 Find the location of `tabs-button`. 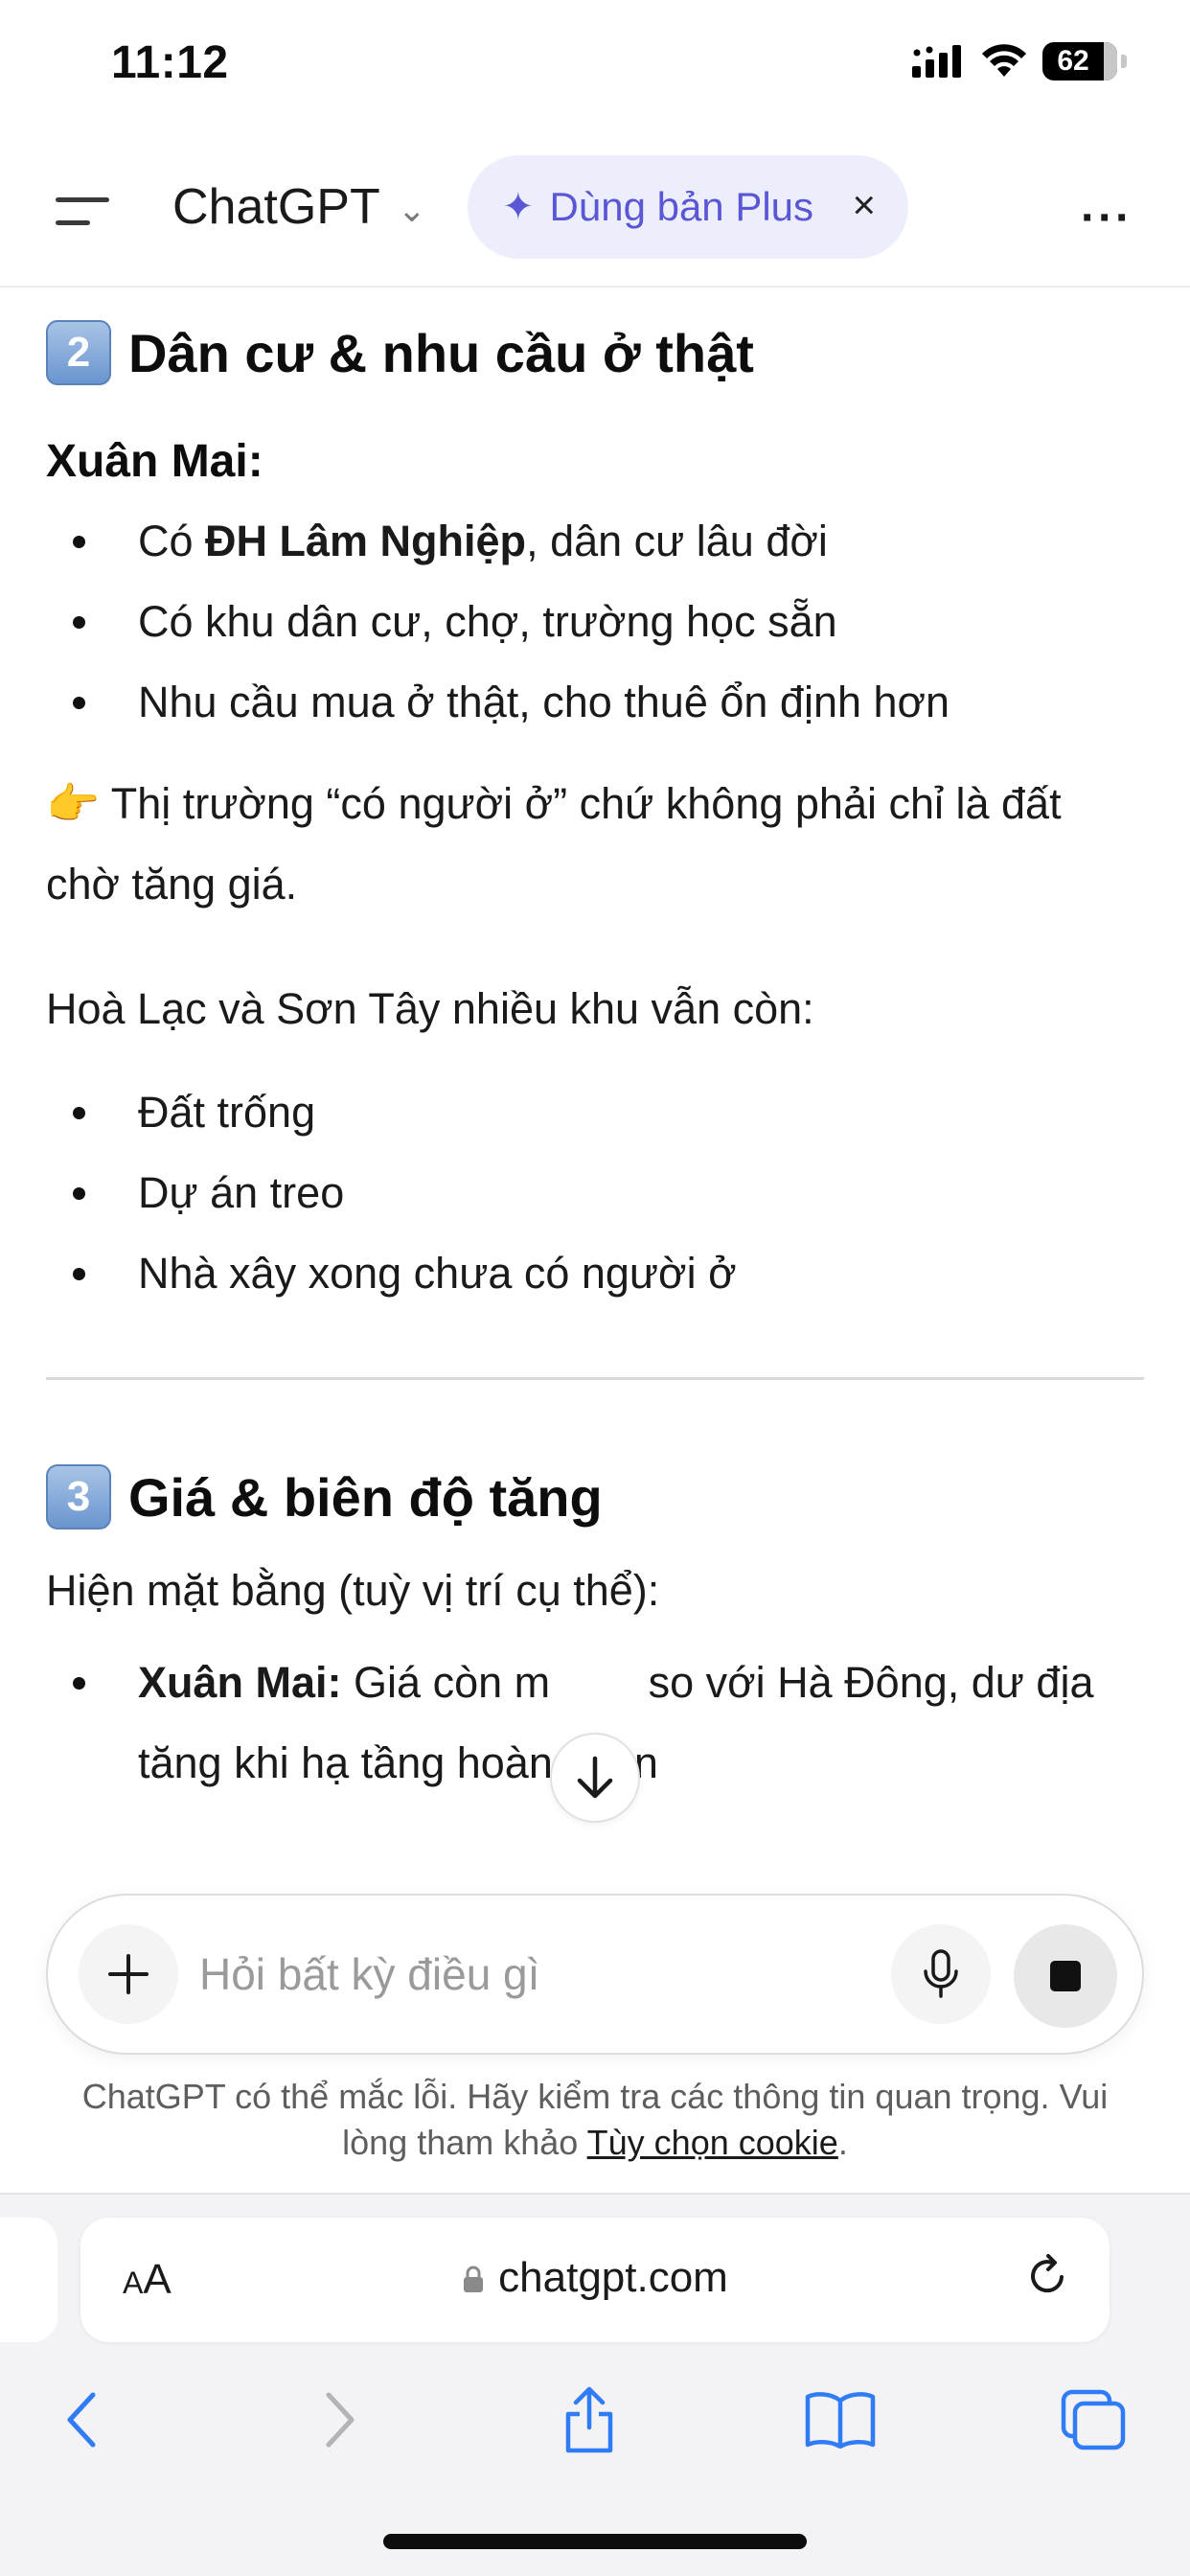

tabs-button is located at coordinates (1093, 2420).